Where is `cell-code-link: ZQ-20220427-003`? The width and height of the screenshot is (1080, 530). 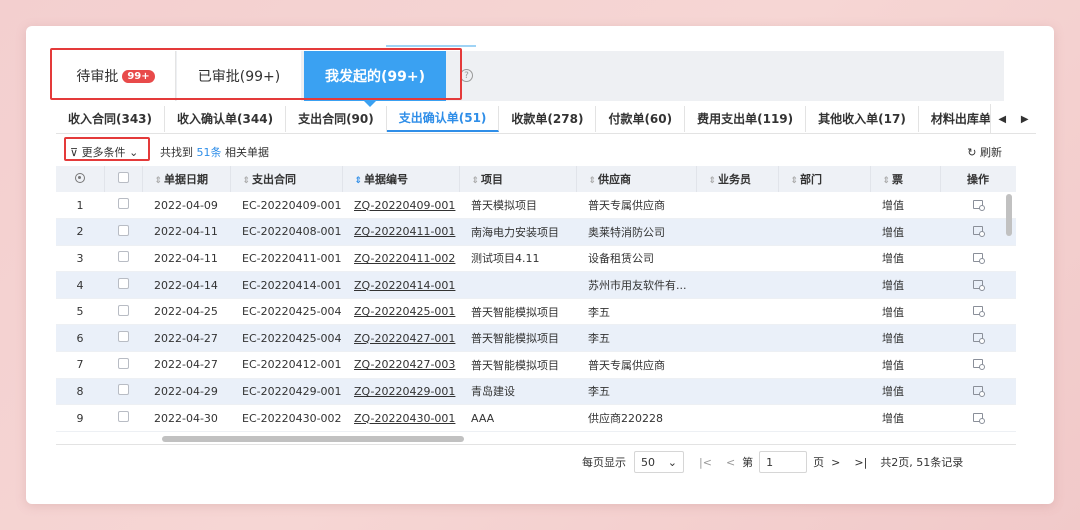 cell-code-link: ZQ-20220427-003 is located at coordinates (400, 365).